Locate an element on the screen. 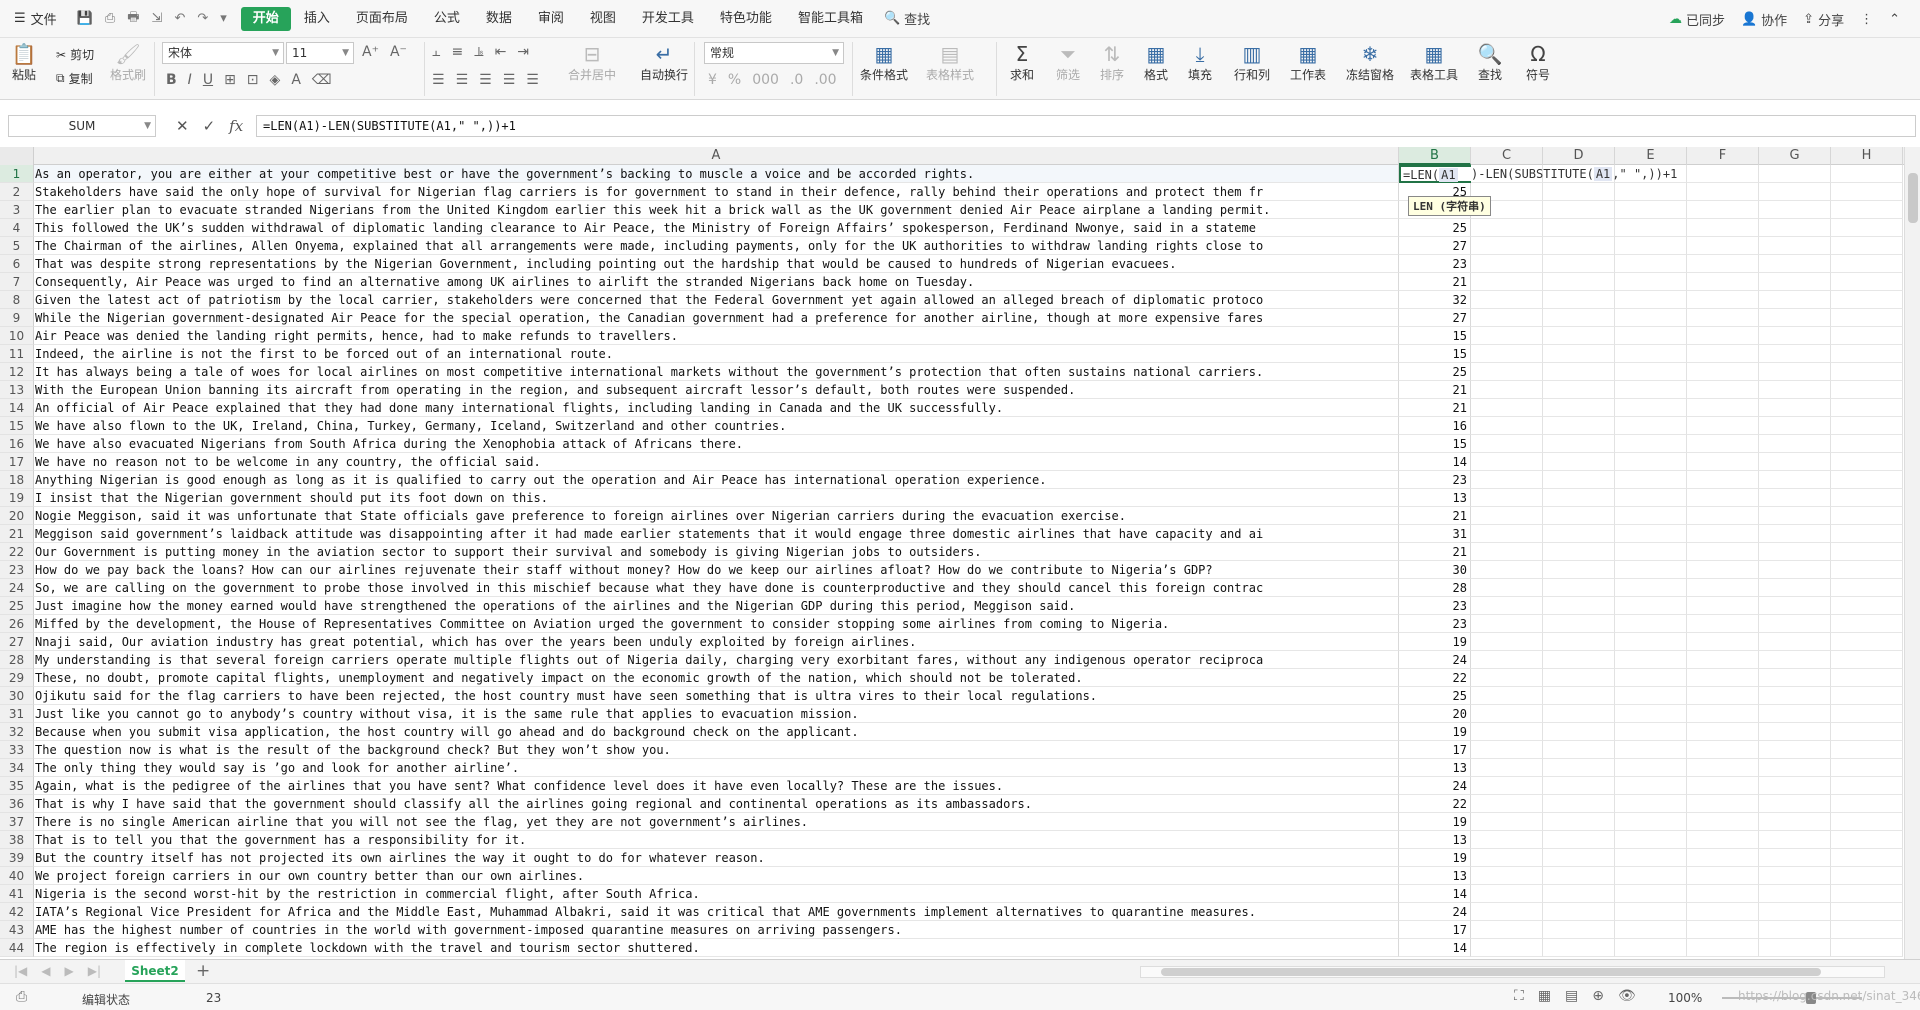  row-header: 24 is located at coordinates (17, 588).